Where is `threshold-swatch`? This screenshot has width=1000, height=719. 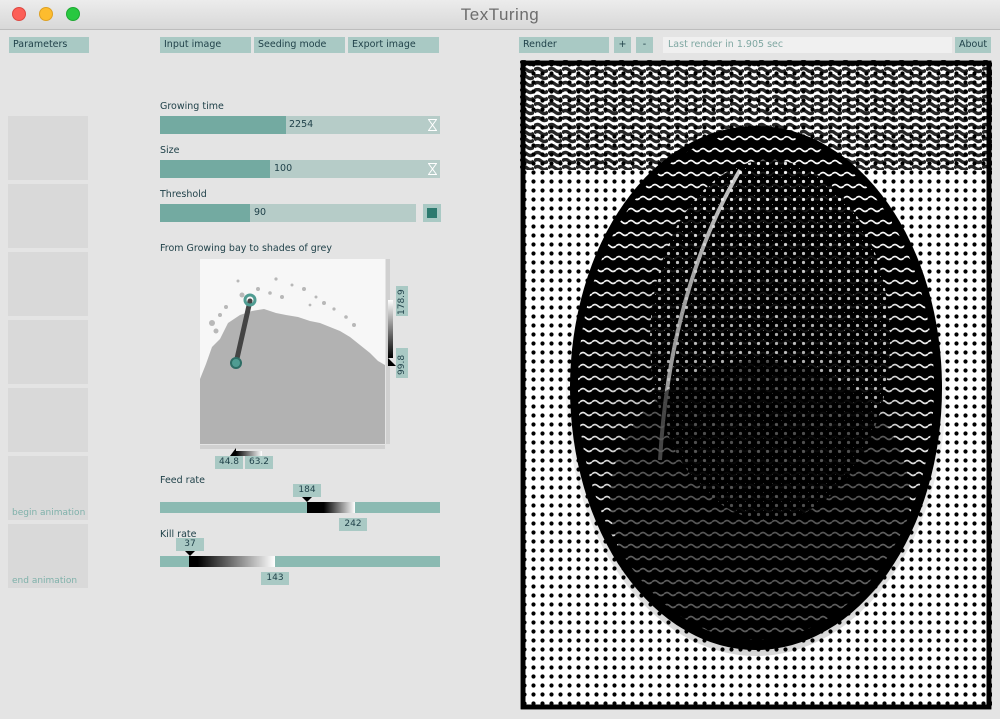 threshold-swatch is located at coordinates (432, 213).